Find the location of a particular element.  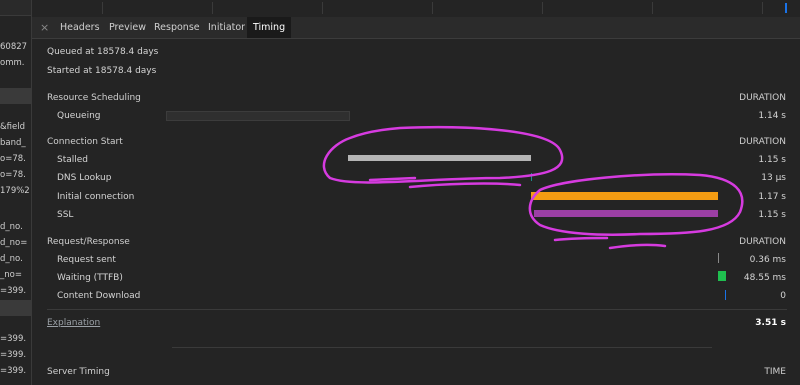

row-label-ssl: SSL is located at coordinates (65, 215).